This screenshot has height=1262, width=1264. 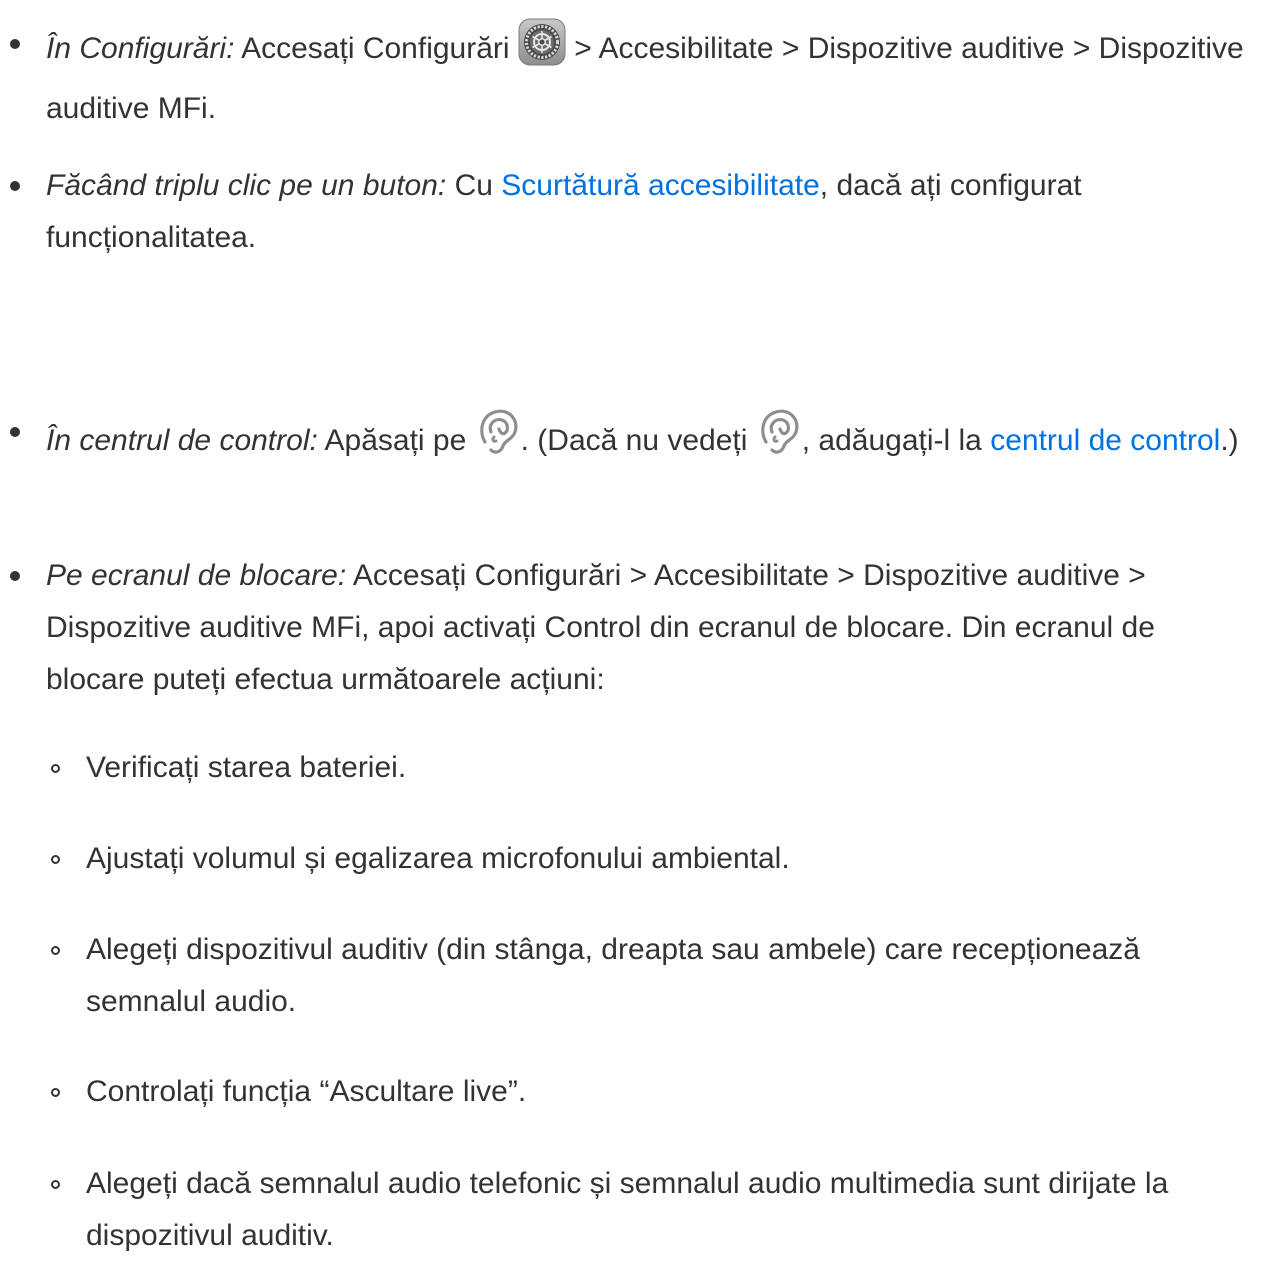 I want to click on sub-list-item-text: Controlați funcția “Ascultare live”., so click(x=306, y=1091).